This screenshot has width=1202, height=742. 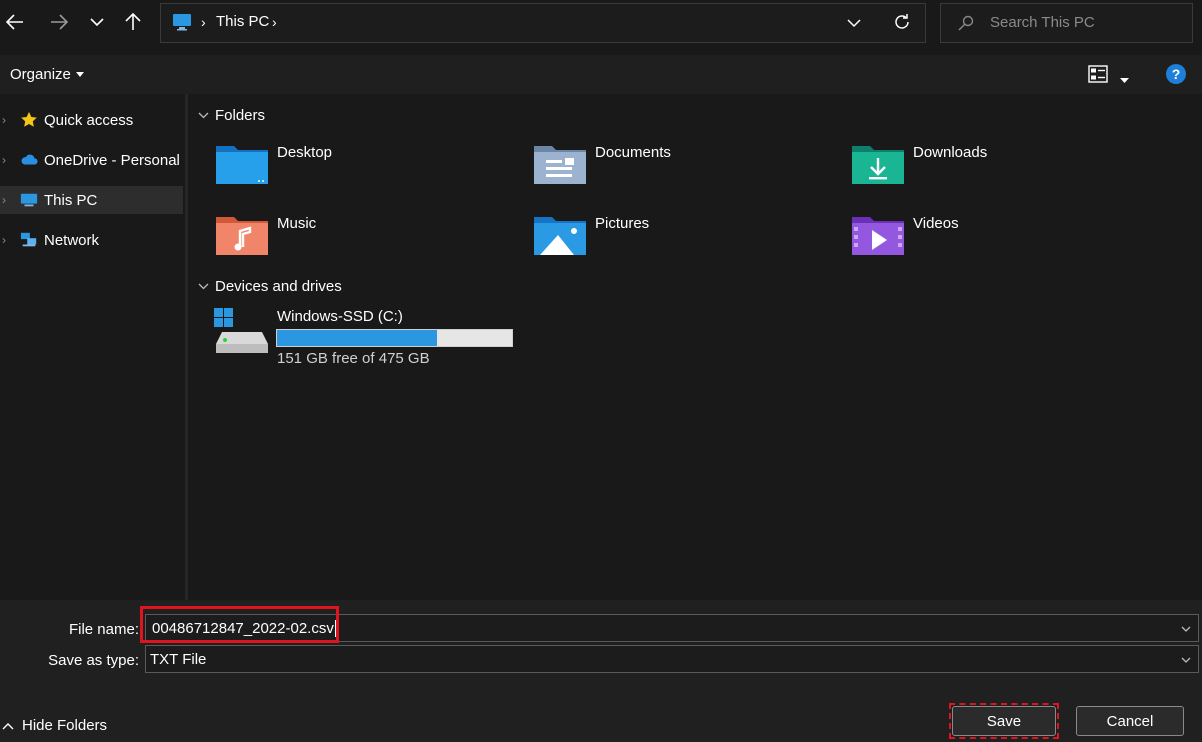 I want to click on organize-button: Organize, so click(x=47, y=74).